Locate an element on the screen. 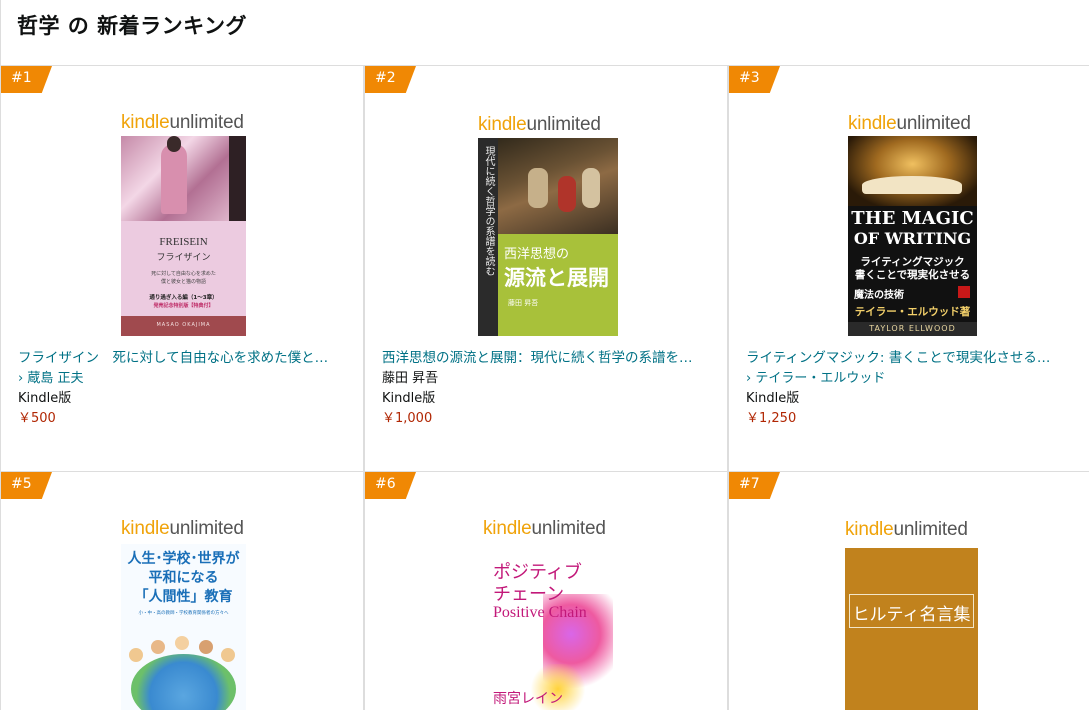 The width and height of the screenshot is (1089, 710). rank-badge: #1 is located at coordinates (26, 79).